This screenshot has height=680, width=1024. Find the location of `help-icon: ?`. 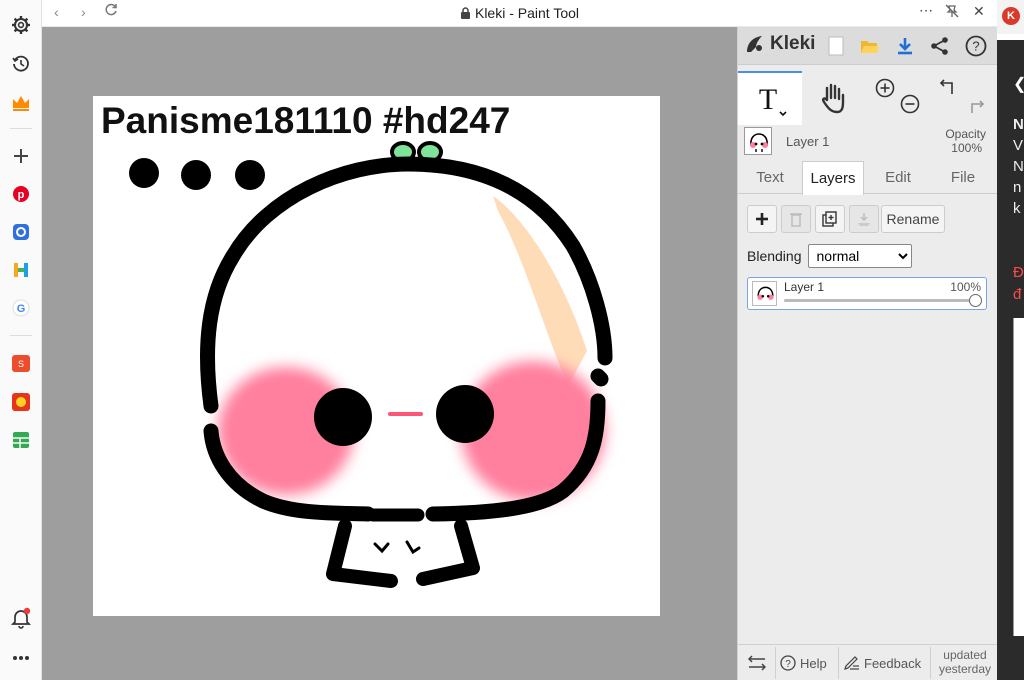

help-icon: ? is located at coordinates (976, 46).